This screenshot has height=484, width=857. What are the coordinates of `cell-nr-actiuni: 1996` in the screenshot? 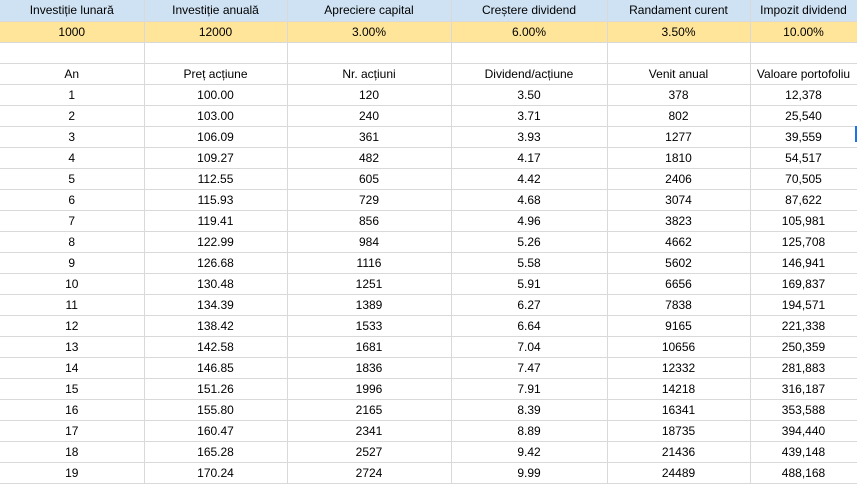 It's located at (369, 389).